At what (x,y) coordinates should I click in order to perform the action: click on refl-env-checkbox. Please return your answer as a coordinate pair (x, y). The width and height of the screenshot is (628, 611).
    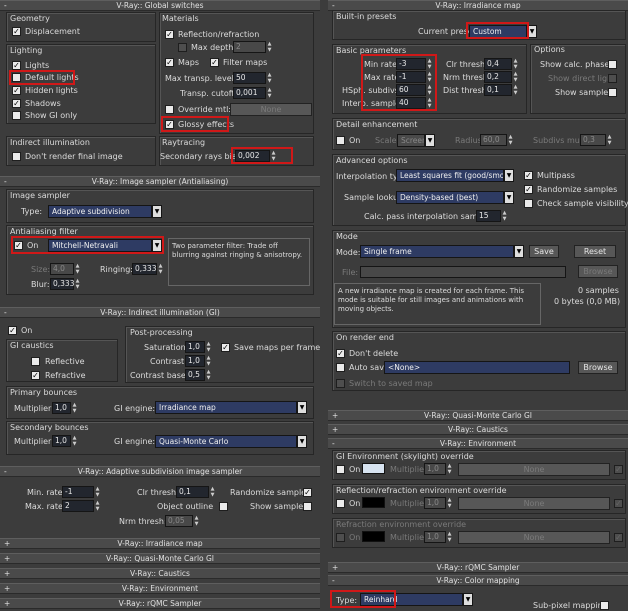
    Looking at the image, I should click on (340, 503).